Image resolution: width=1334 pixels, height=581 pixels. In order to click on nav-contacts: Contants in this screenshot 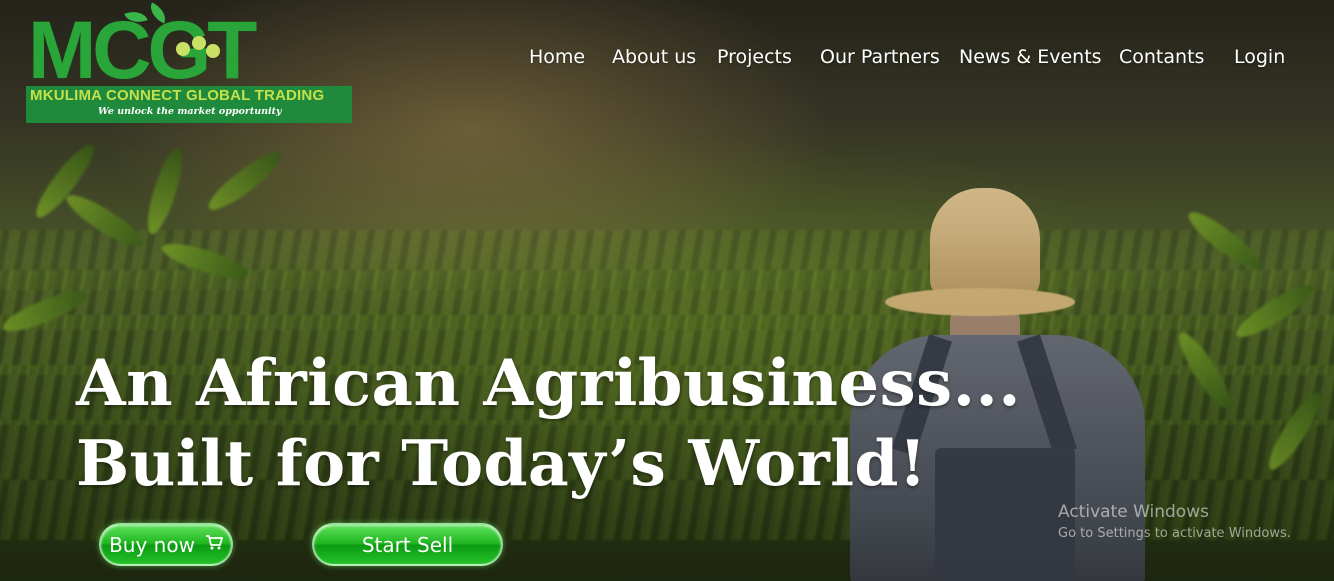, I will do `click(1161, 57)`.